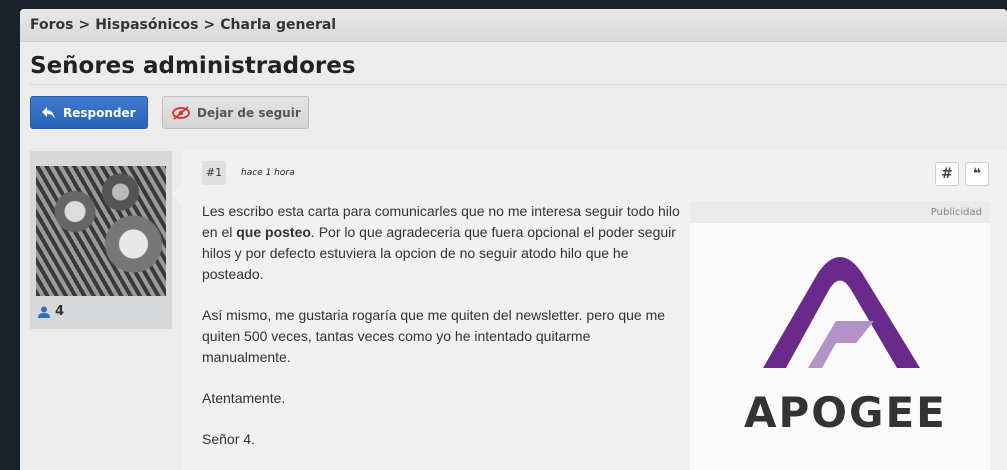  Describe the element at coordinates (60, 311) in the screenshot. I see `user-count-value: 4` at that location.